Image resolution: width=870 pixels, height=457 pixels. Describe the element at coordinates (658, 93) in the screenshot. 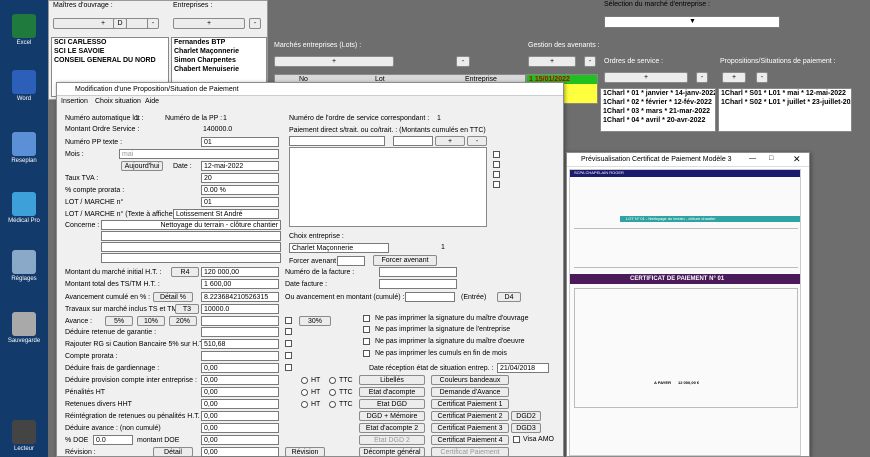

I see `list-item: 1Charl * 01 * janvier * 14-janv-2022` at that location.